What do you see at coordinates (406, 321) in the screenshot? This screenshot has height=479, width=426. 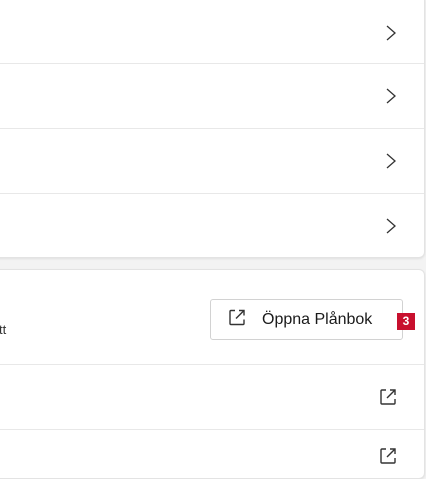 I see `annotation-badge: 3` at bounding box center [406, 321].